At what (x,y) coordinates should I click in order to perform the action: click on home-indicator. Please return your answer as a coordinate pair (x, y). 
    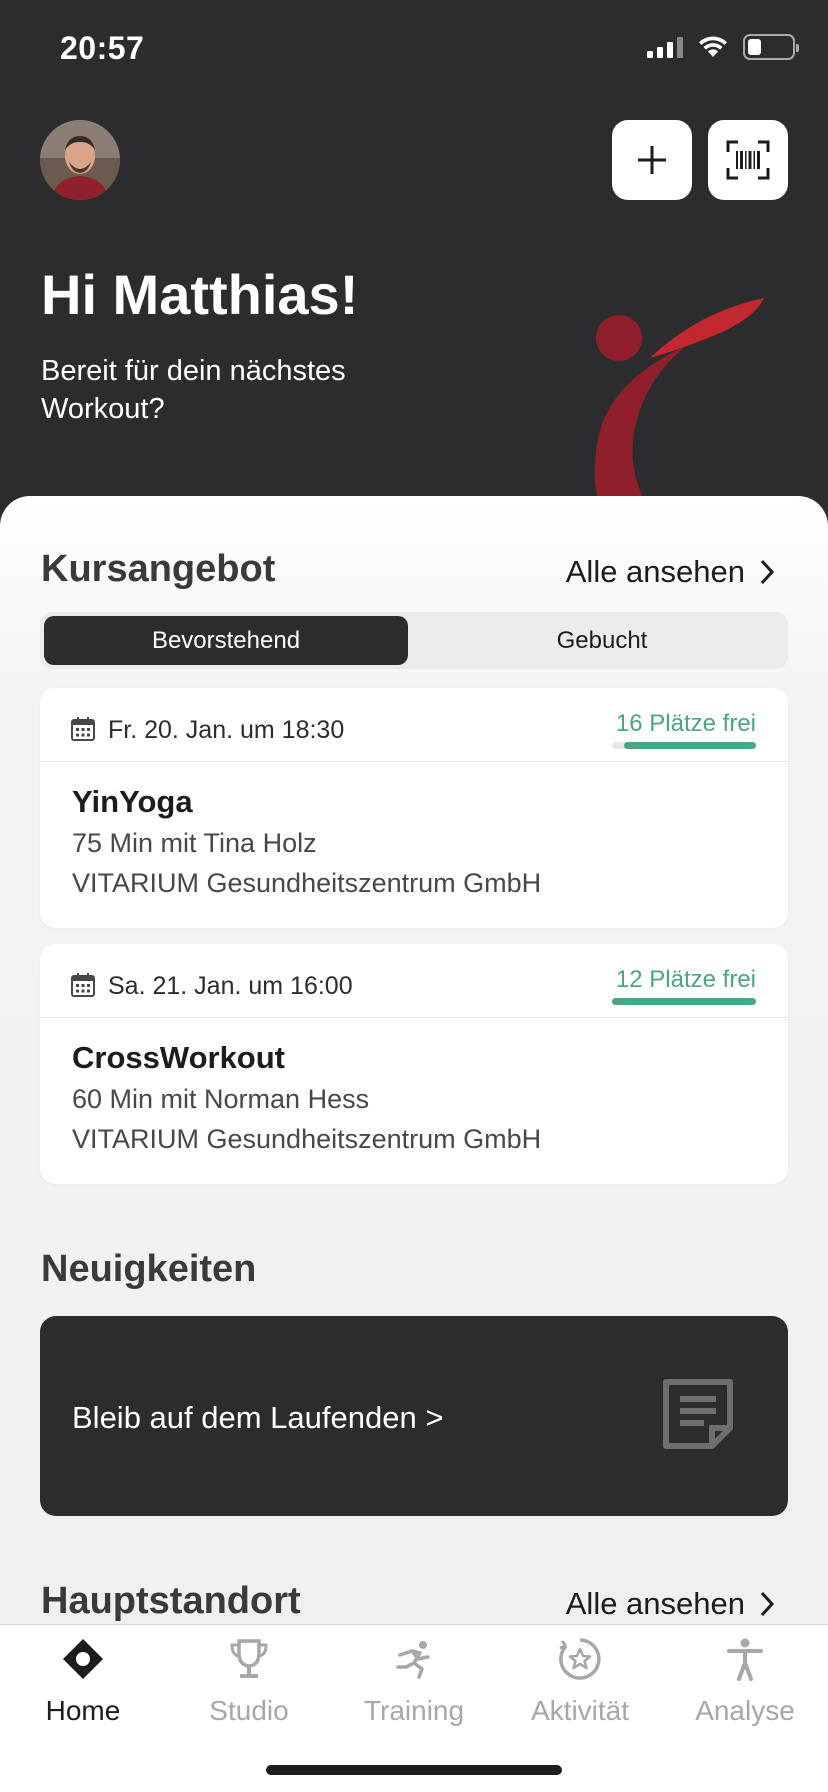
    Looking at the image, I should click on (414, 1770).